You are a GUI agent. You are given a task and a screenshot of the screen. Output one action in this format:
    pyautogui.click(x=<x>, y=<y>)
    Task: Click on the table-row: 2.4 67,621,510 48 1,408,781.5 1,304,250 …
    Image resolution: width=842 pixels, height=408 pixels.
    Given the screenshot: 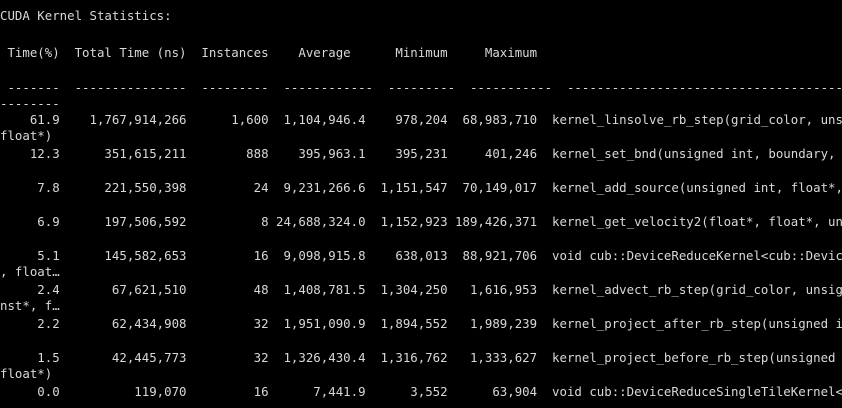 What is the action you would take?
    pyautogui.click(x=439, y=289)
    